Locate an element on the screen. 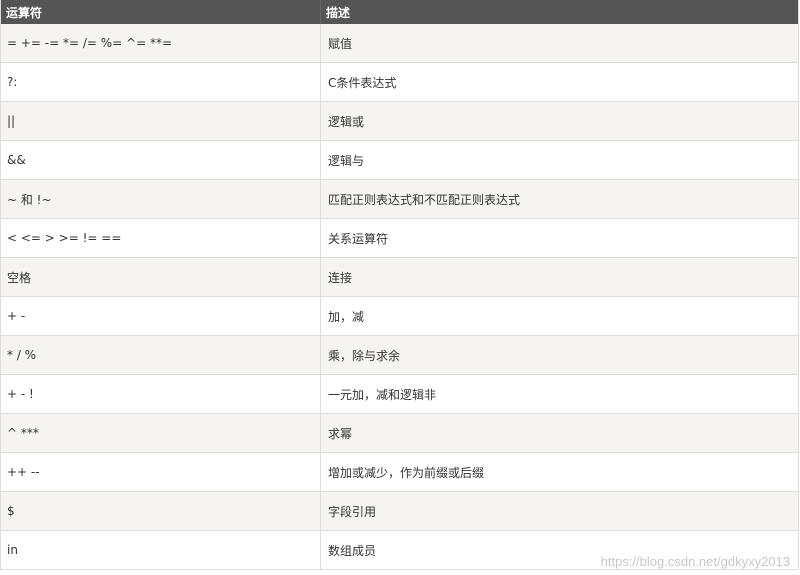 Image resolution: width=800 pixels, height=575 pixels. table-row: || 逻辑或 is located at coordinates (399, 121).